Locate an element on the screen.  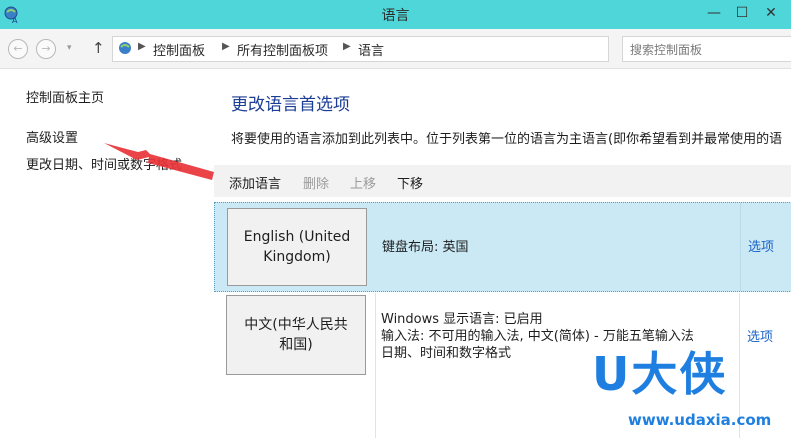
maximize-button: ☐ is located at coordinates (742, 13).